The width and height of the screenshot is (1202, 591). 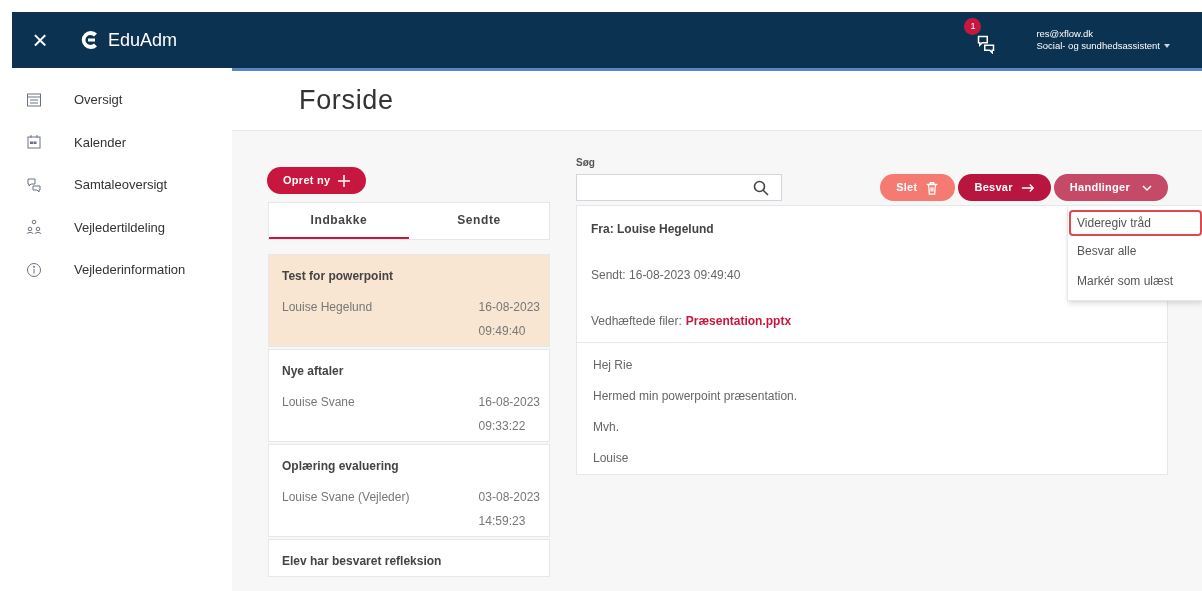 I want to click on message-subject: Oplæring evaluering, so click(x=341, y=466).